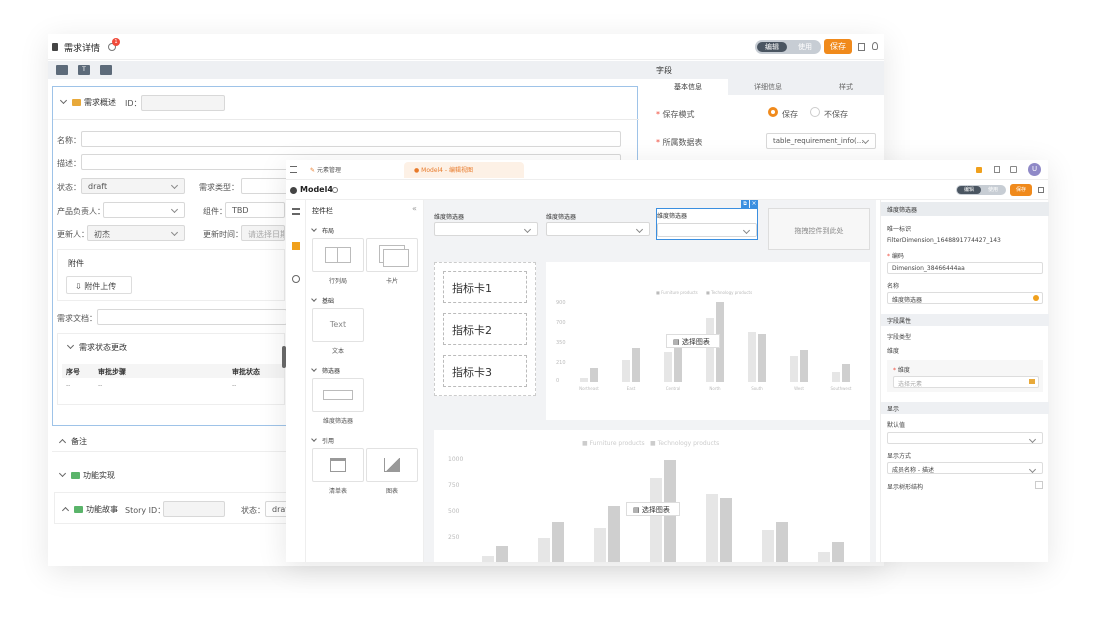 The height and width of the screenshot is (630, 1096). I want to click on impl-header: 功能实现, so click(86, 475).